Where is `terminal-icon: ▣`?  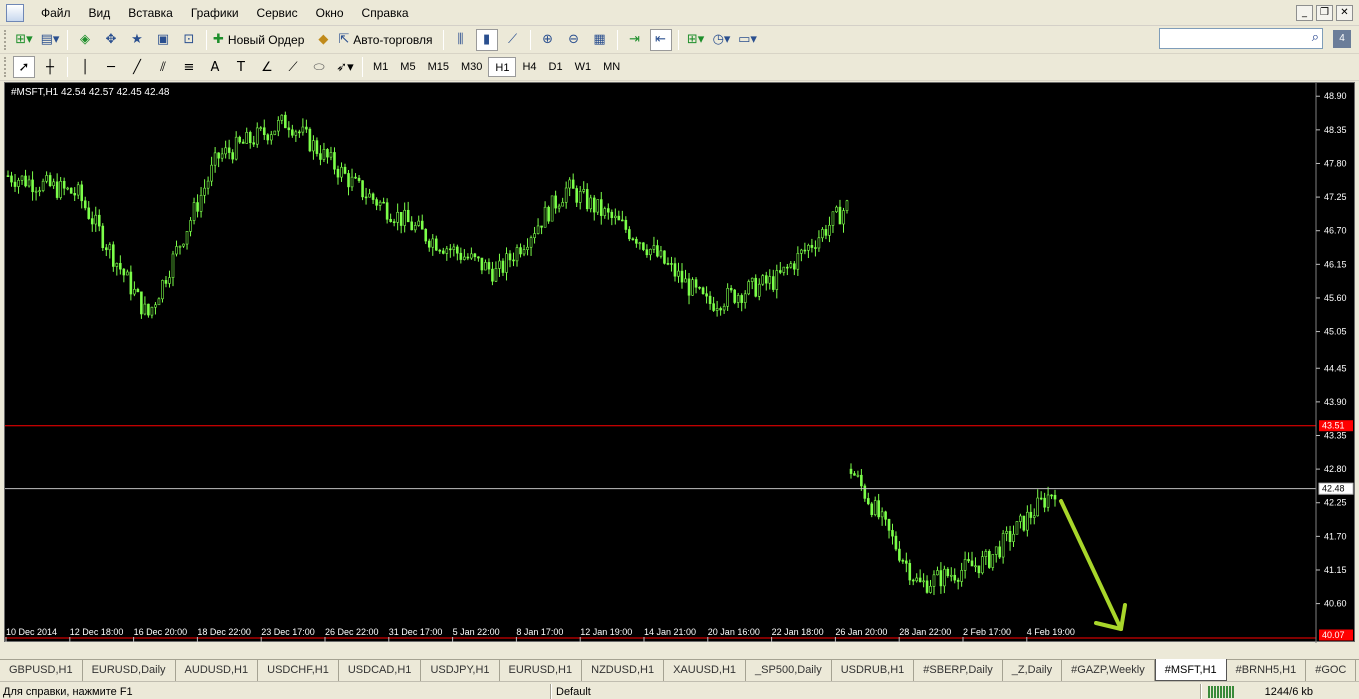
terminal-icon: ▣ is located at coordinates (163, 40).